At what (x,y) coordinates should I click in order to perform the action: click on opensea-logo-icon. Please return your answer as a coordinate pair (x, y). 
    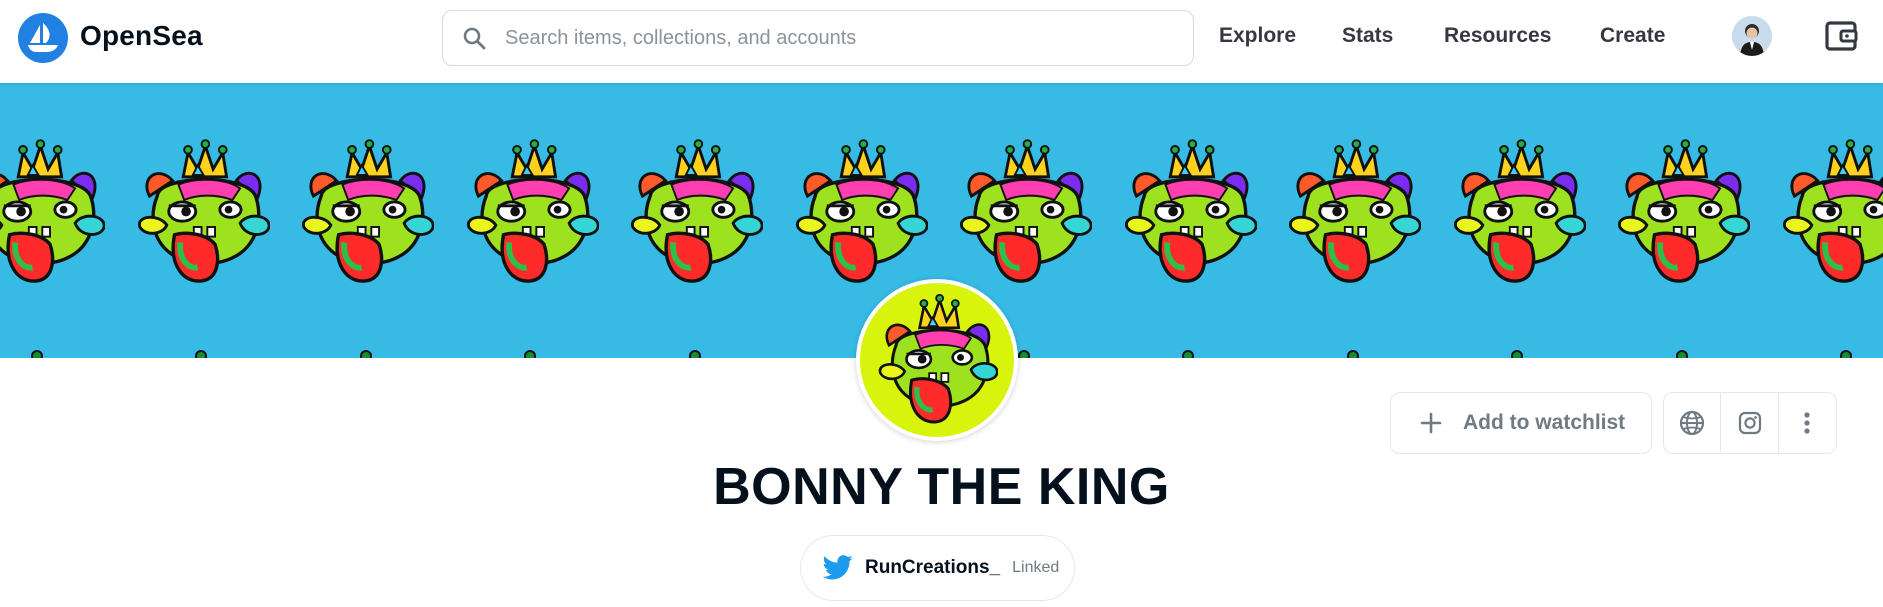
    Looking at the image, I should click on (43, 38).